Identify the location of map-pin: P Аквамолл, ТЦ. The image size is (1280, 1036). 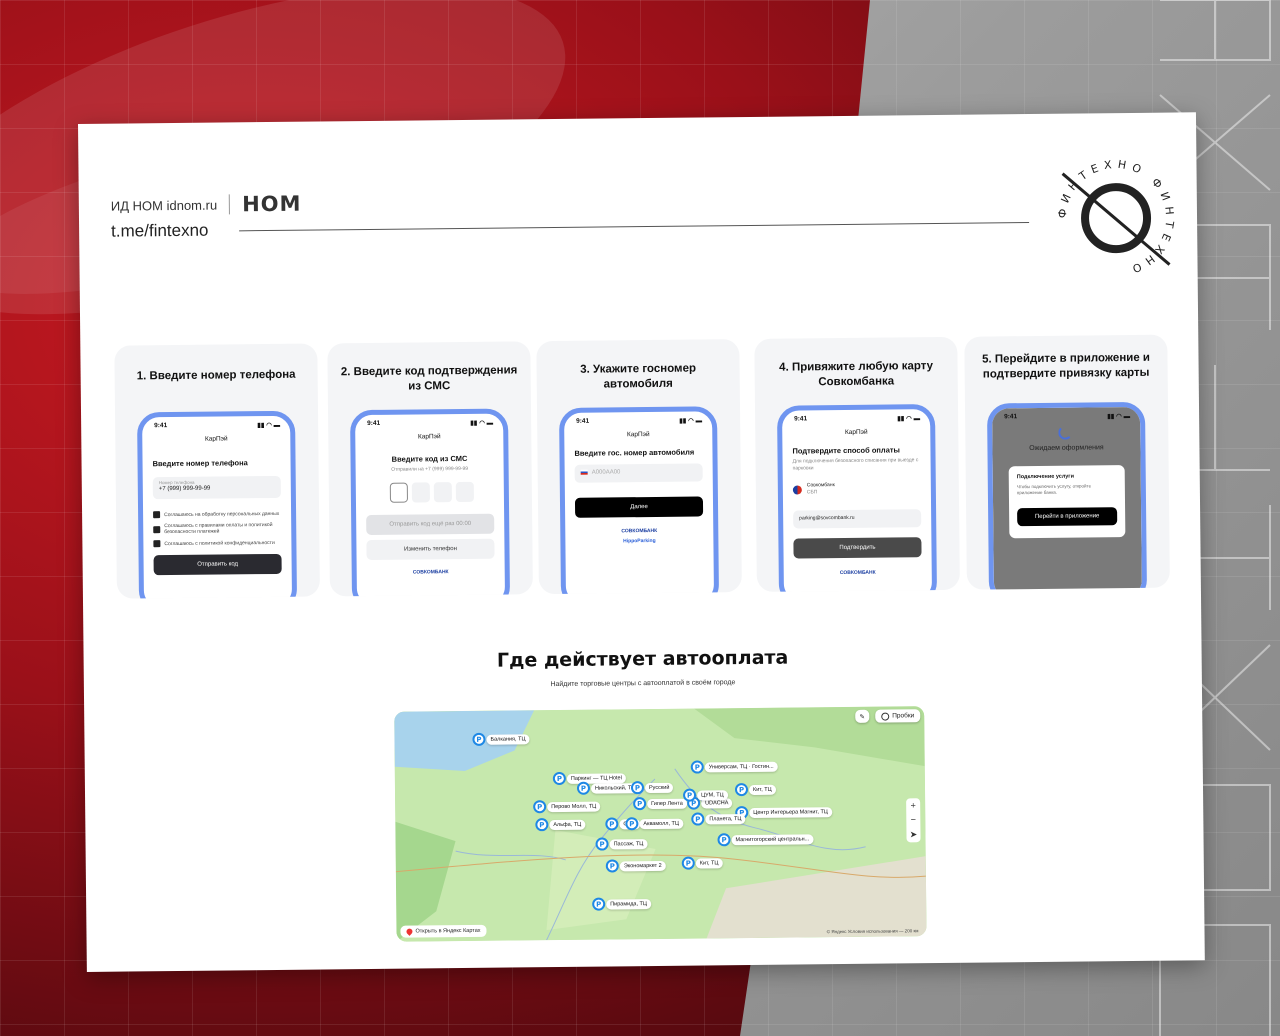
(654, 824).